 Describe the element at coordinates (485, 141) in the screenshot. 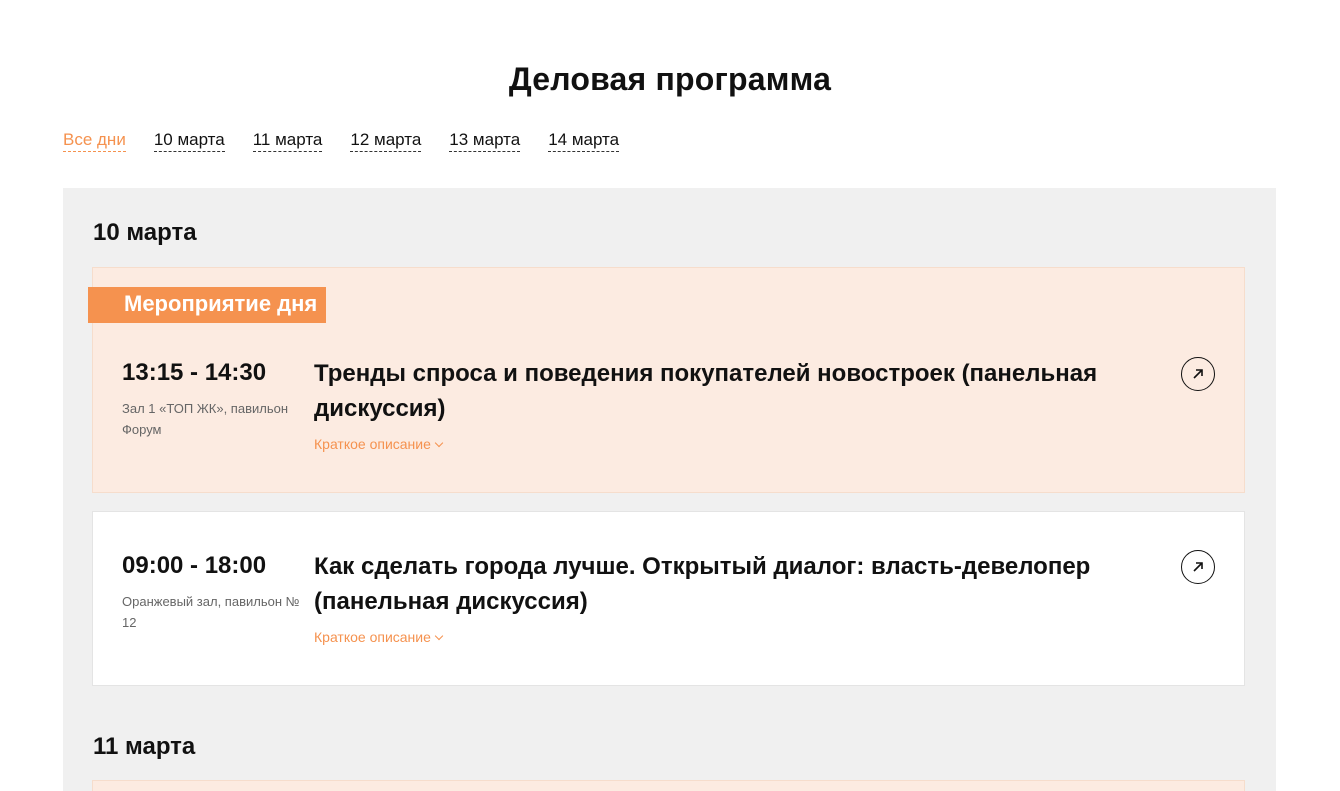

I see `tab-march-13: 13 марта` at that location.